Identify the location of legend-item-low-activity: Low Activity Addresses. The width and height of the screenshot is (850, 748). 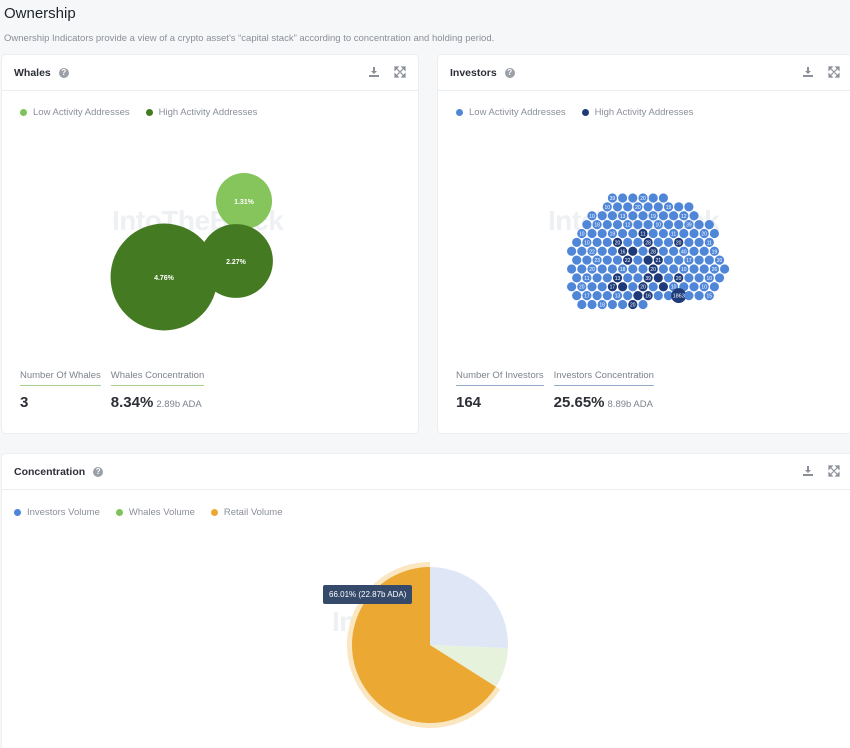
(511, 112).